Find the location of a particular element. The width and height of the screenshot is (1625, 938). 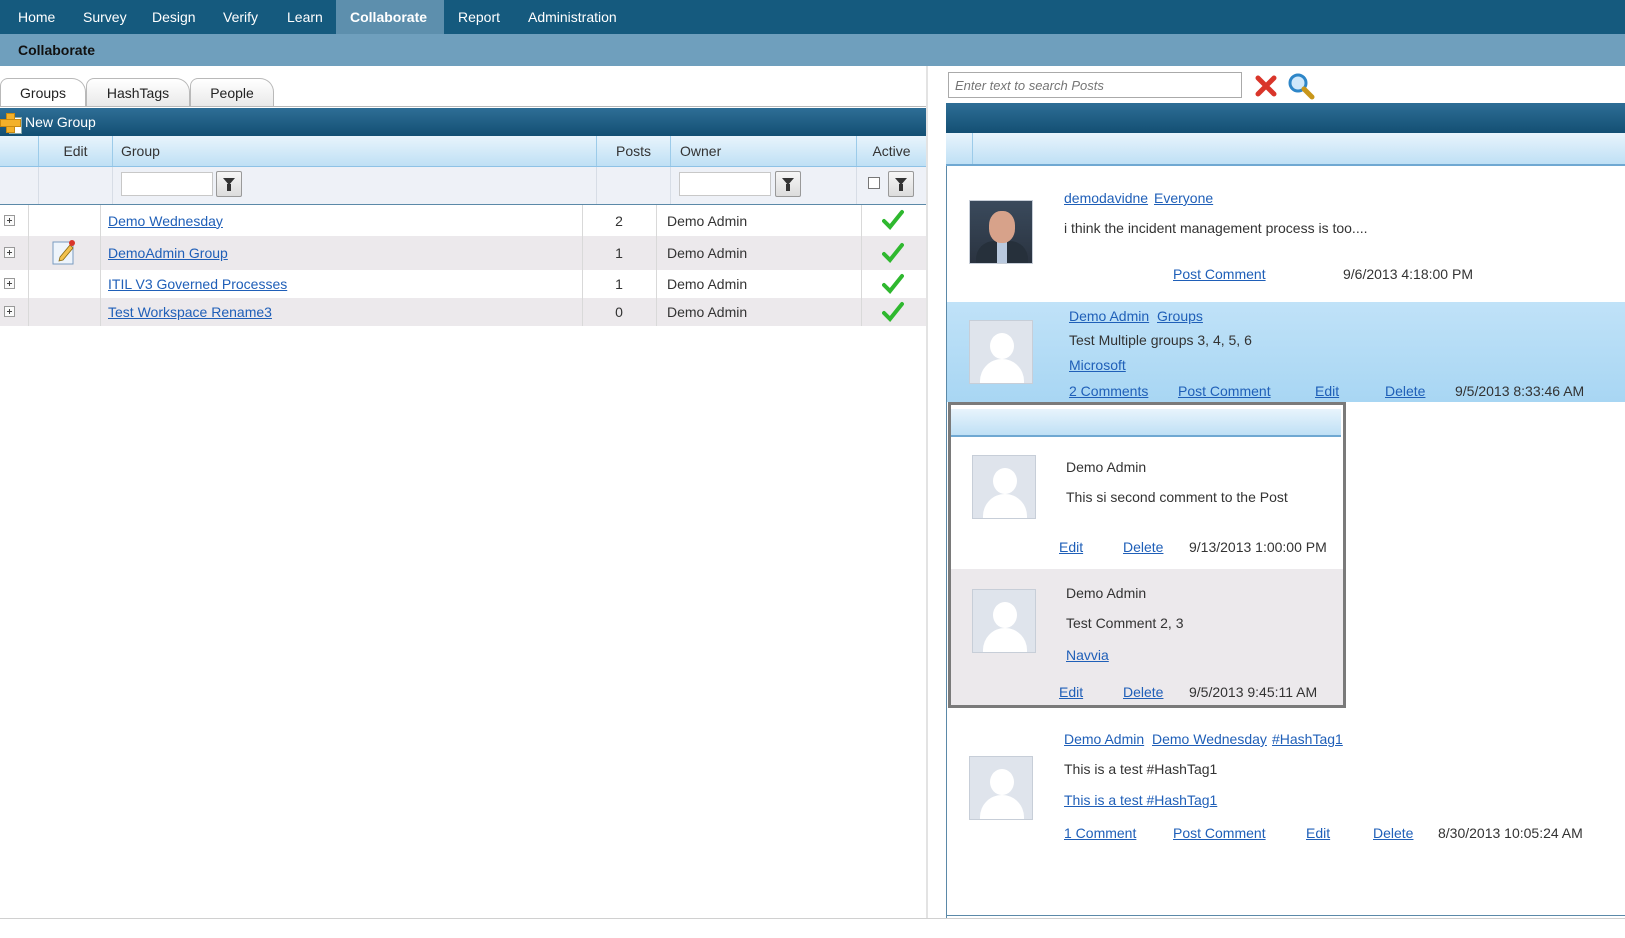

col-active: Active is located at coordinates (891, 151).